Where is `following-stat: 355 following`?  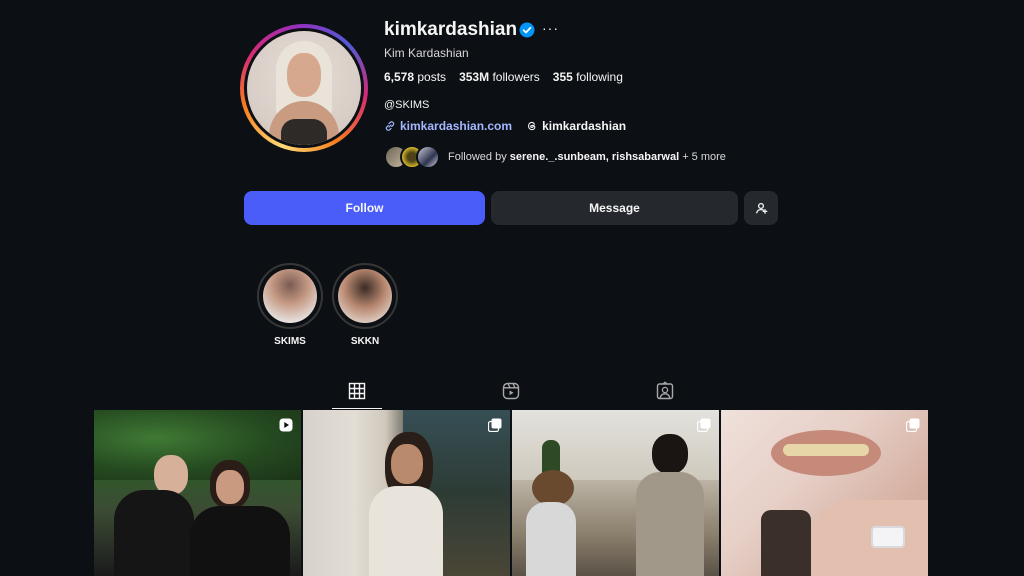 following-stat: 355 following is located at coordinates (588, 77).